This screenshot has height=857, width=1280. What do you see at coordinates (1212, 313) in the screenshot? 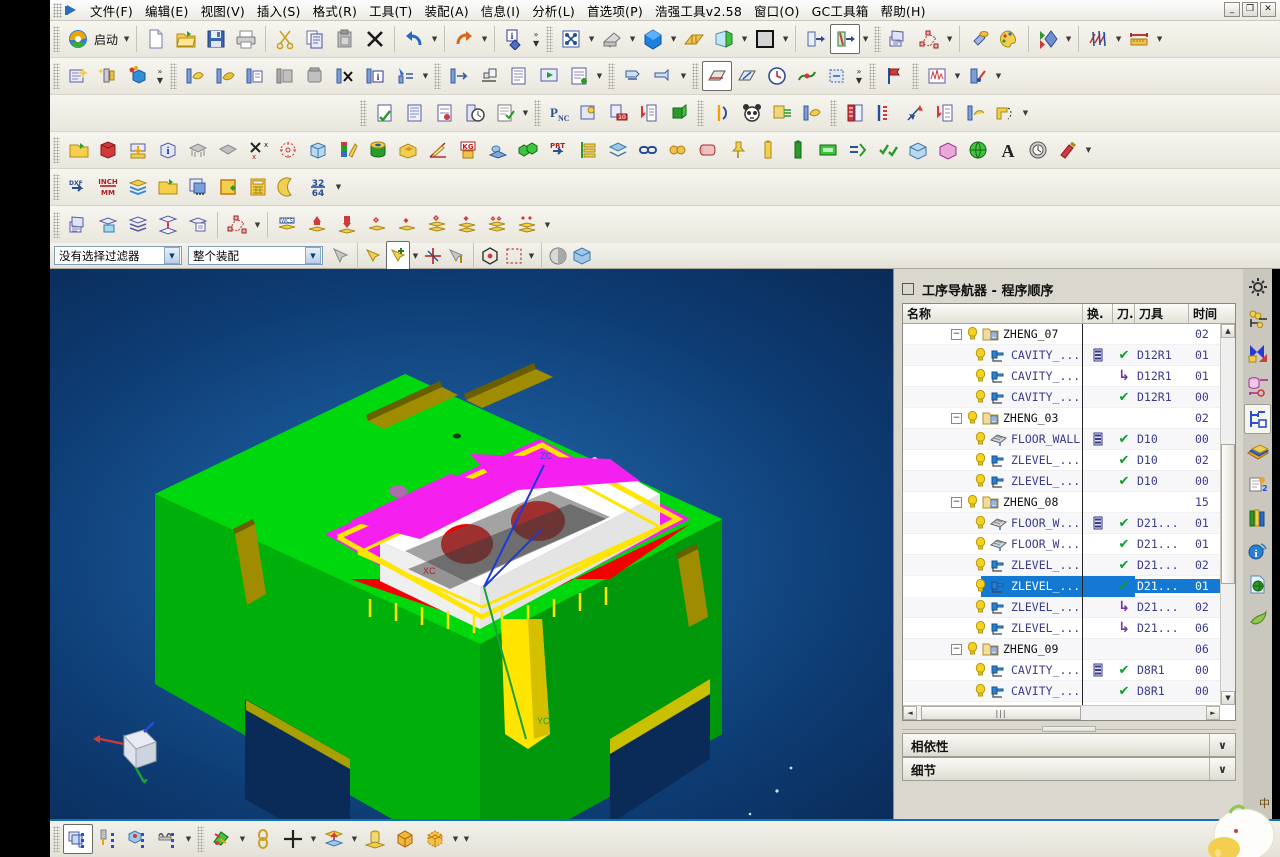
I see `column-header-time: 时间` at bounding box center [1212, 313].